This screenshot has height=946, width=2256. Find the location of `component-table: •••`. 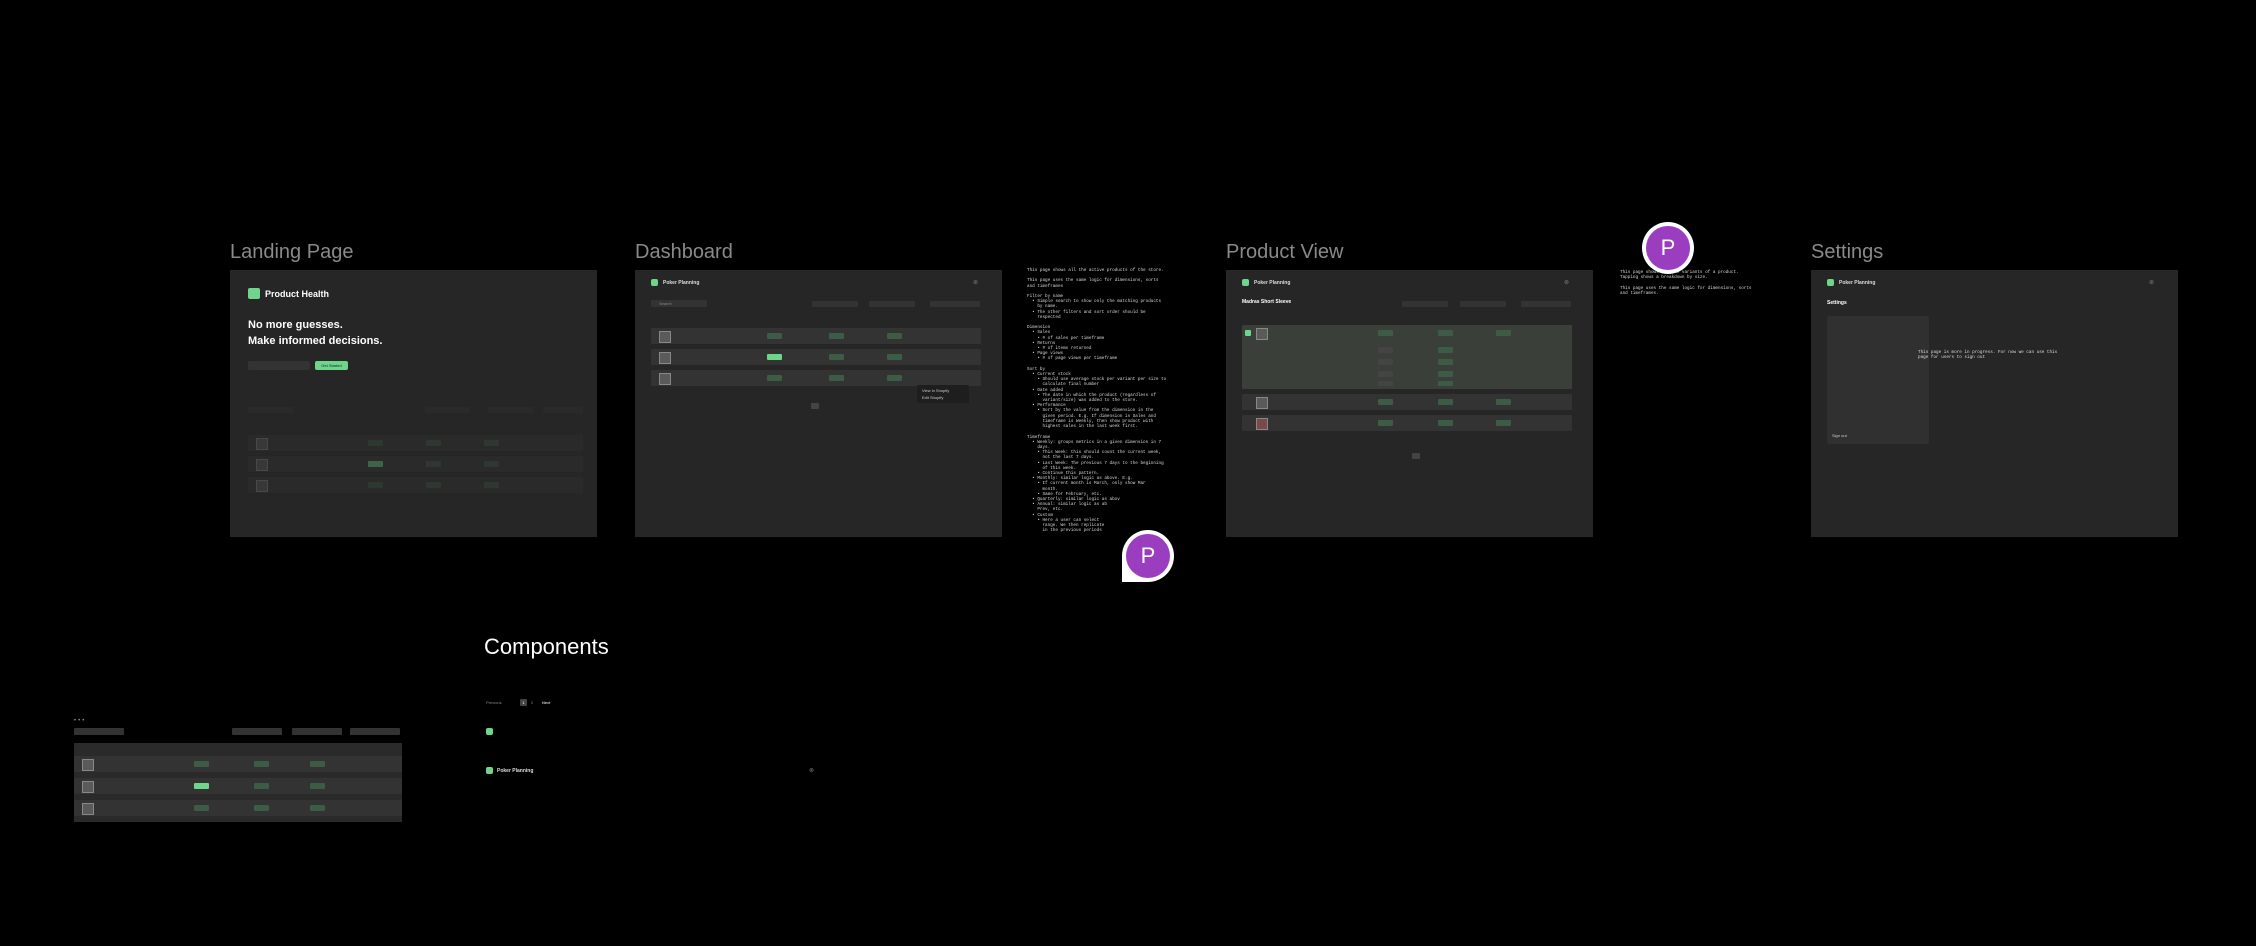

component-table: ••• is located at coordinates (238, 770).